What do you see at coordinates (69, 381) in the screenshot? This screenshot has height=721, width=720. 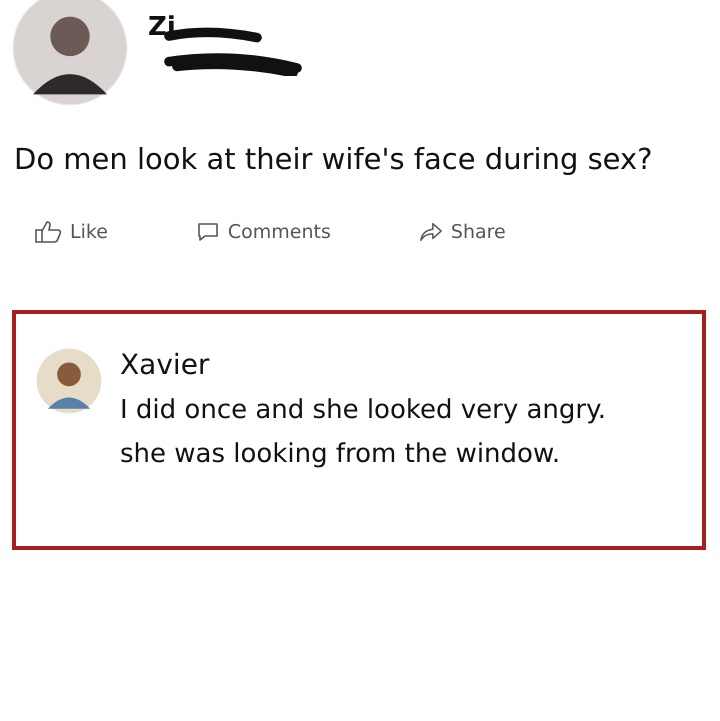 I see `avatar` at bounding box center [69, 381].